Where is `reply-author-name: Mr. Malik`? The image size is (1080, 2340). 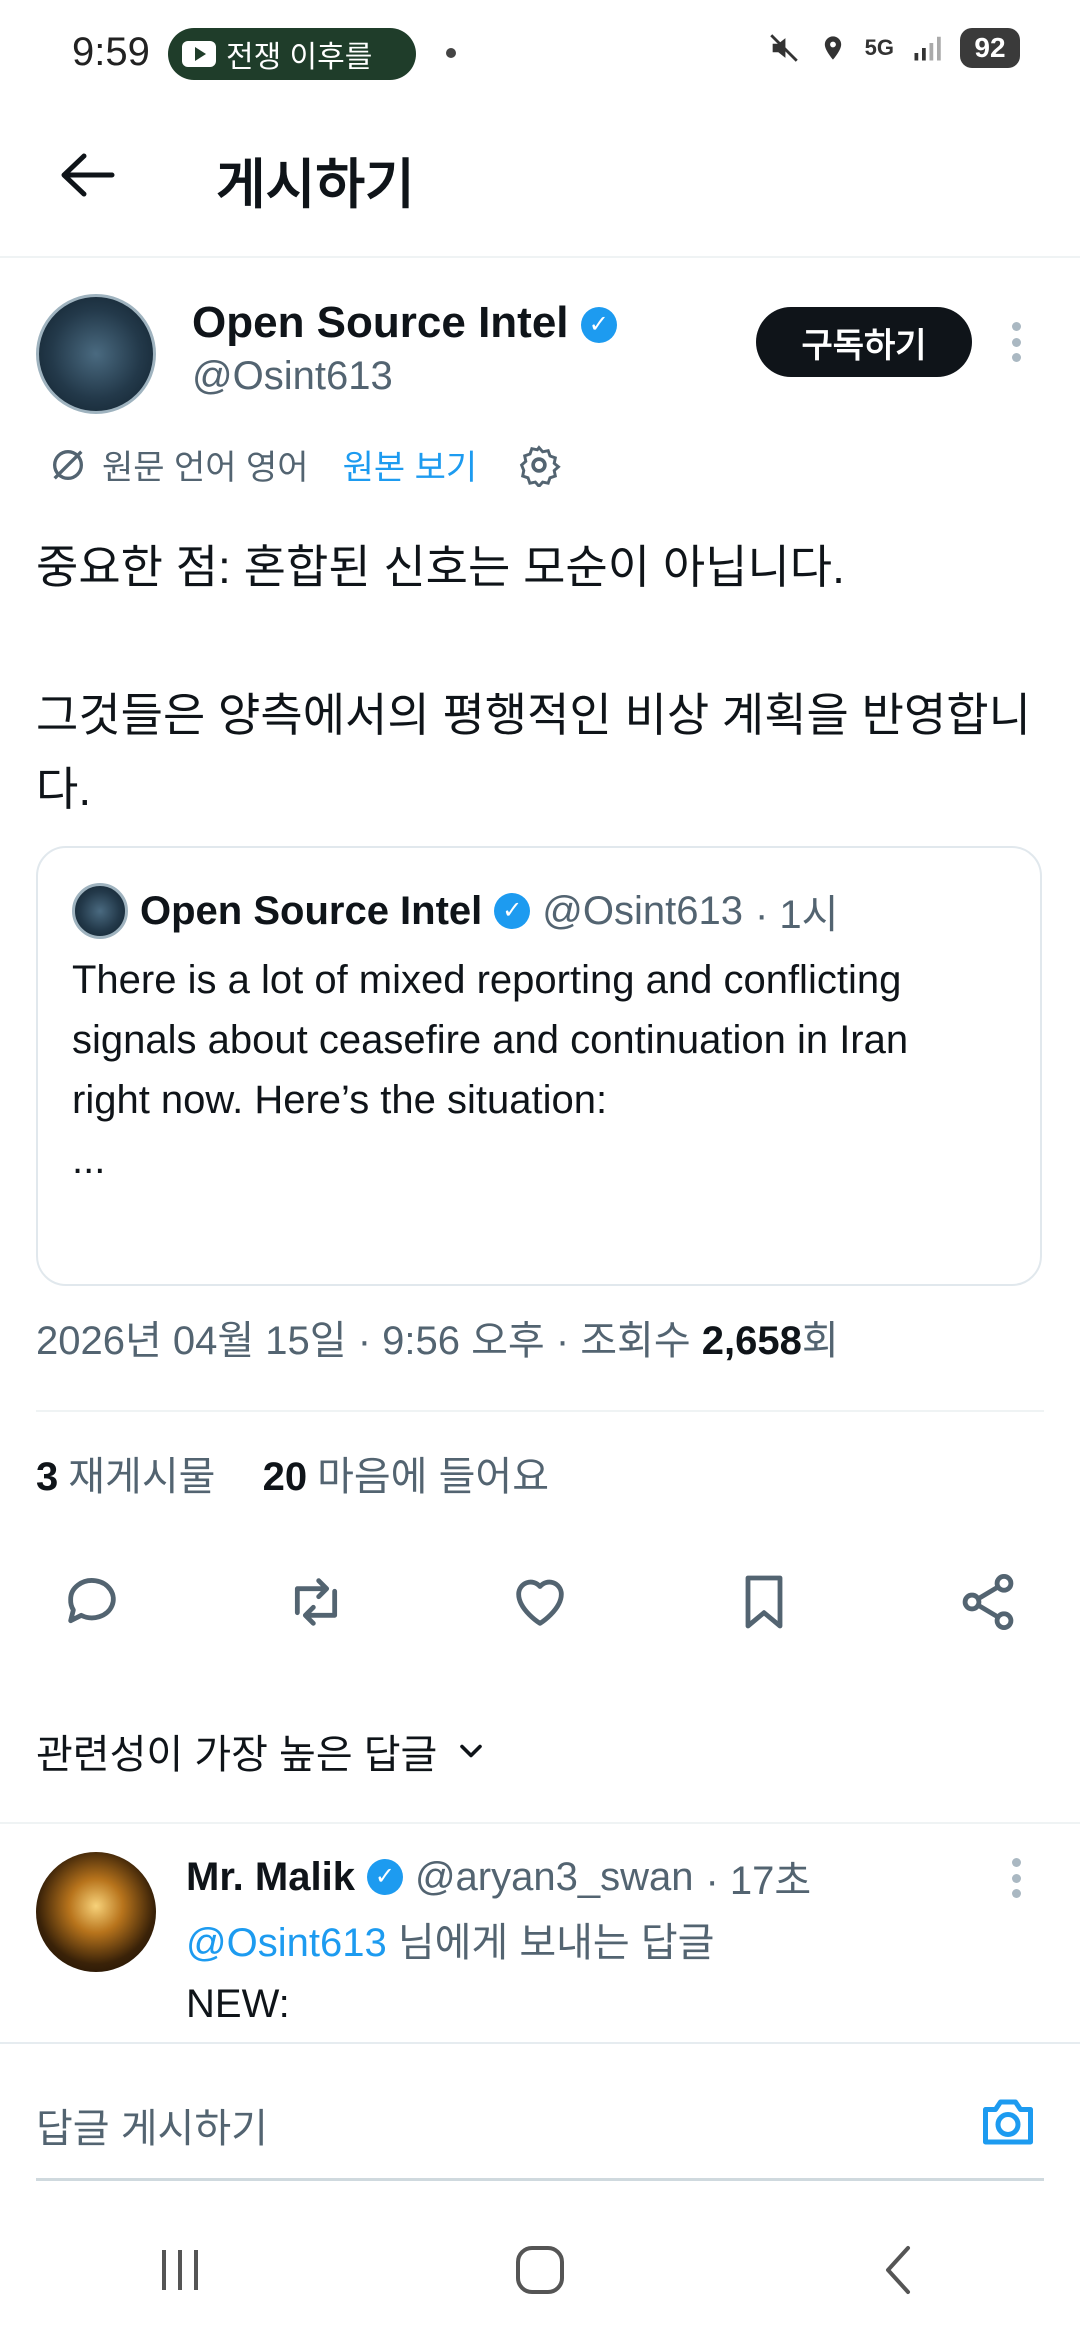 reply-author-name: Mr. Malik is located at coordinates (270, 1877).